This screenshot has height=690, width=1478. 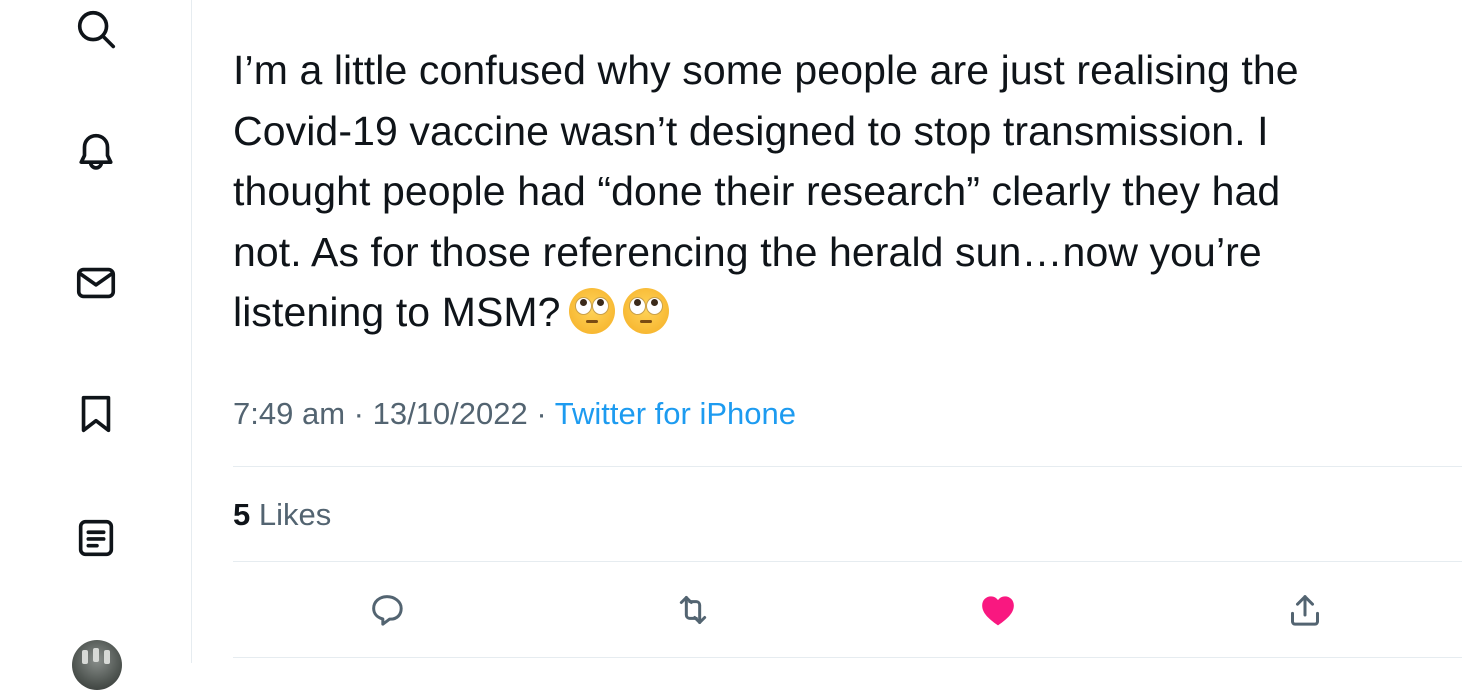 I want to click on tweet-time: 7:49 am, so click(x=289, y=413).